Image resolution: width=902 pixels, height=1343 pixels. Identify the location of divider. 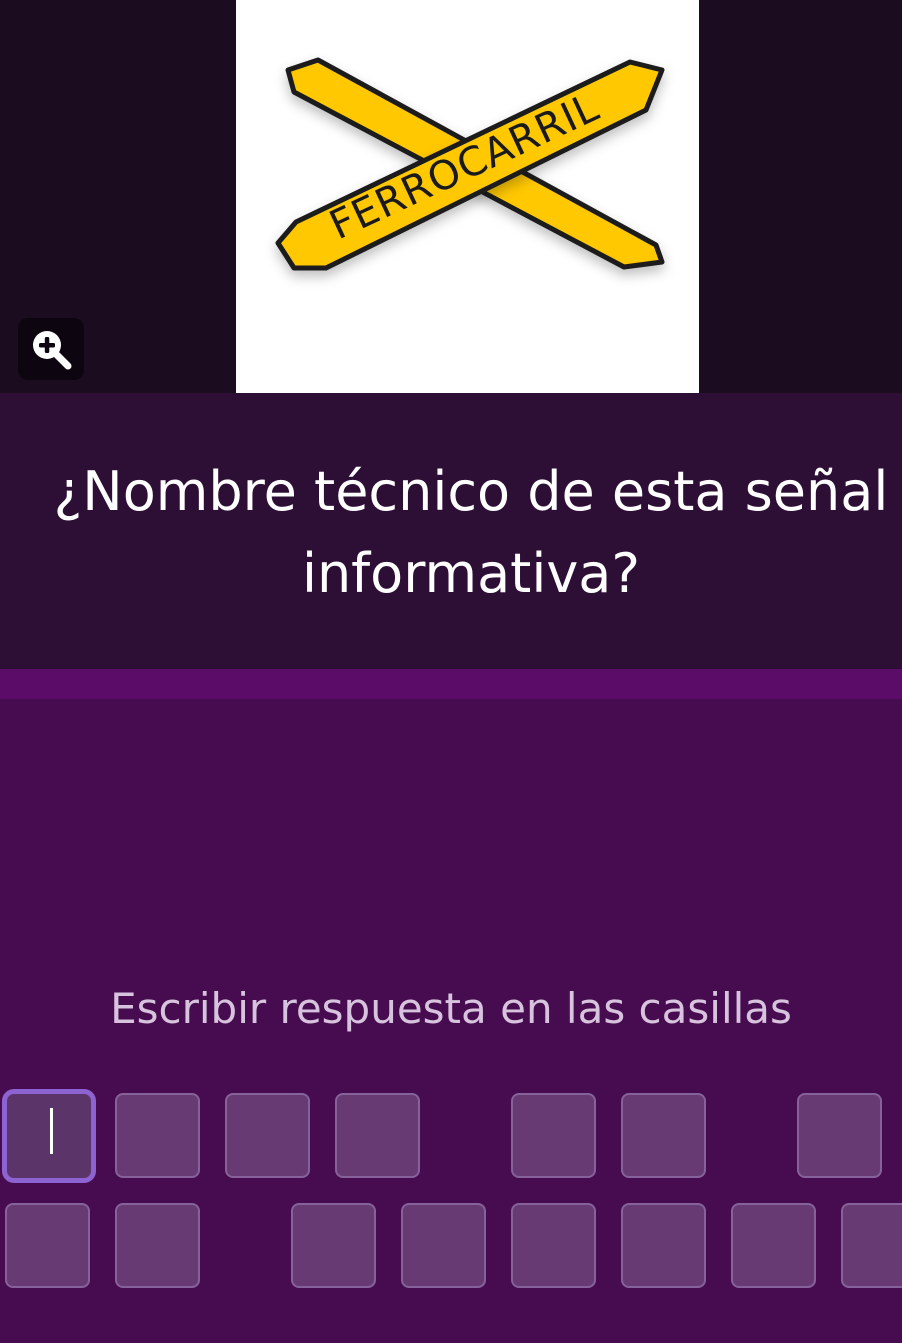
(451, 684).